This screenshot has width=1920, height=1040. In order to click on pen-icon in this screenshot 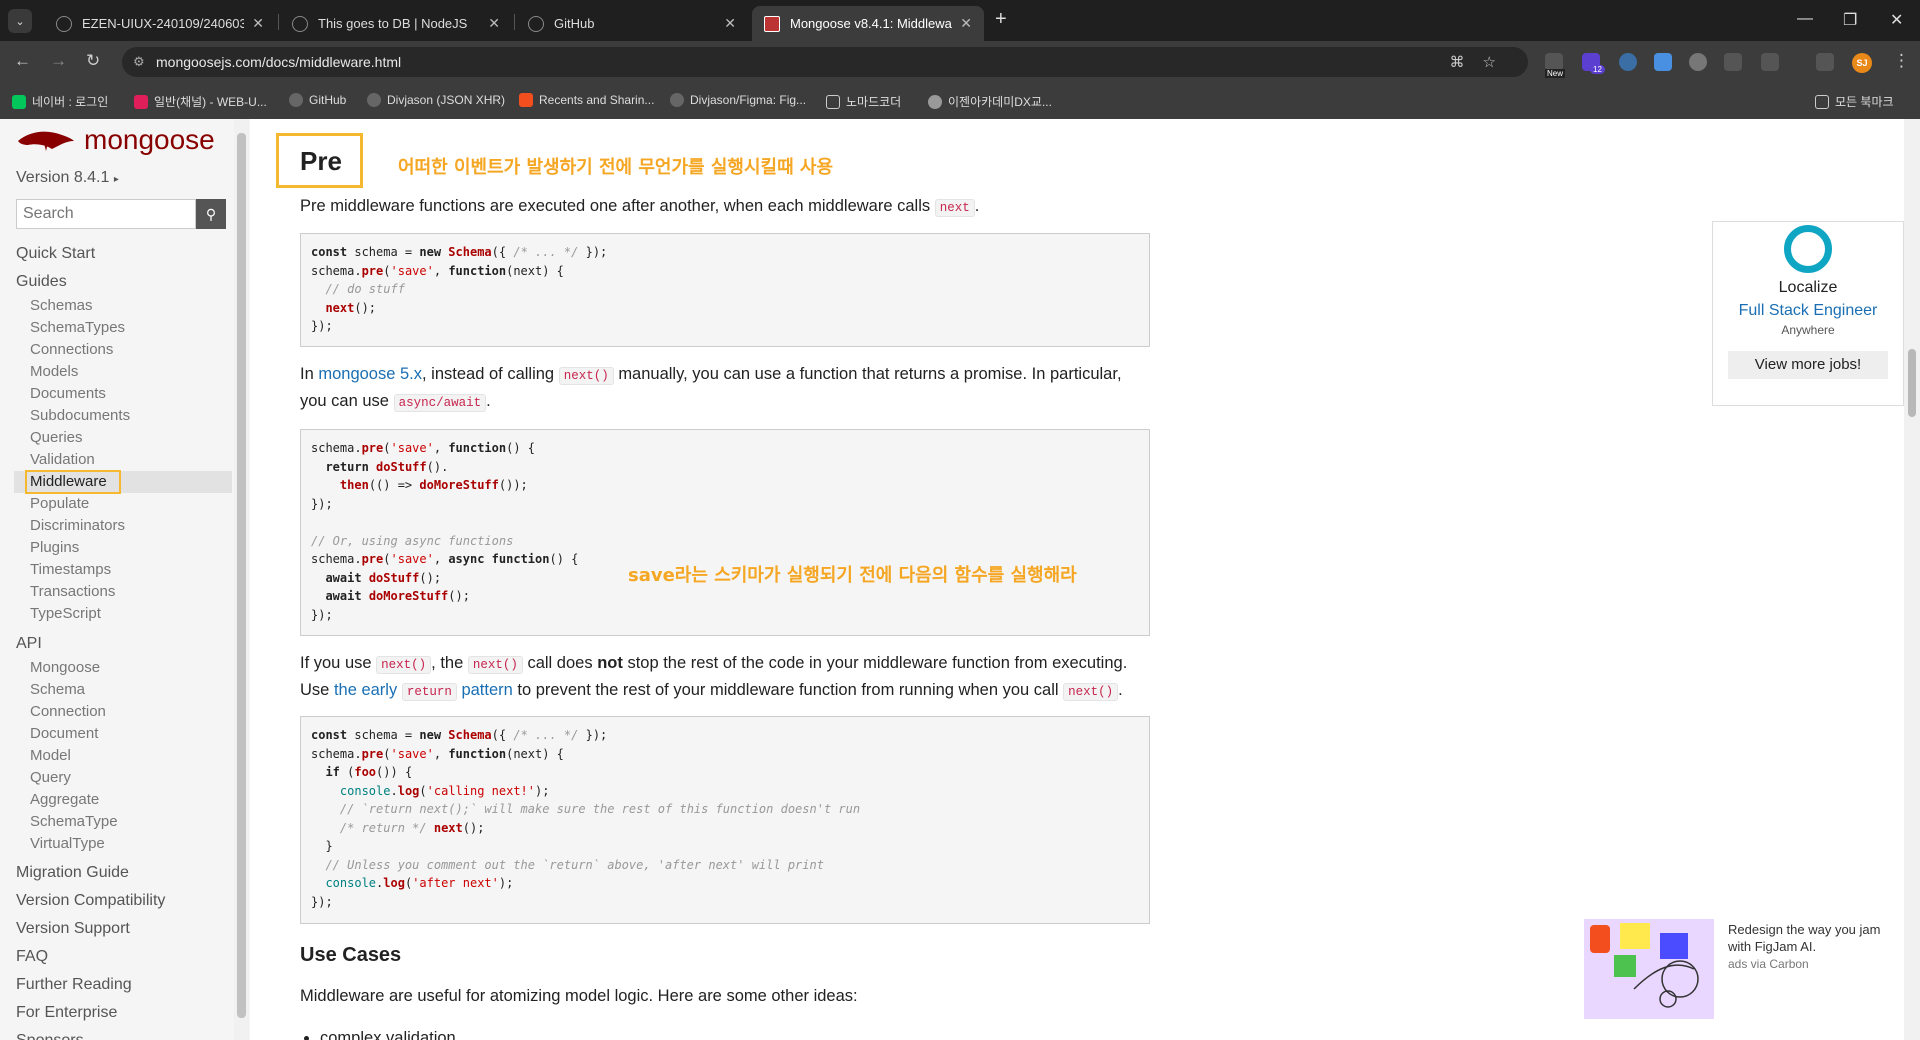, I will do `click(1733, 62)`.